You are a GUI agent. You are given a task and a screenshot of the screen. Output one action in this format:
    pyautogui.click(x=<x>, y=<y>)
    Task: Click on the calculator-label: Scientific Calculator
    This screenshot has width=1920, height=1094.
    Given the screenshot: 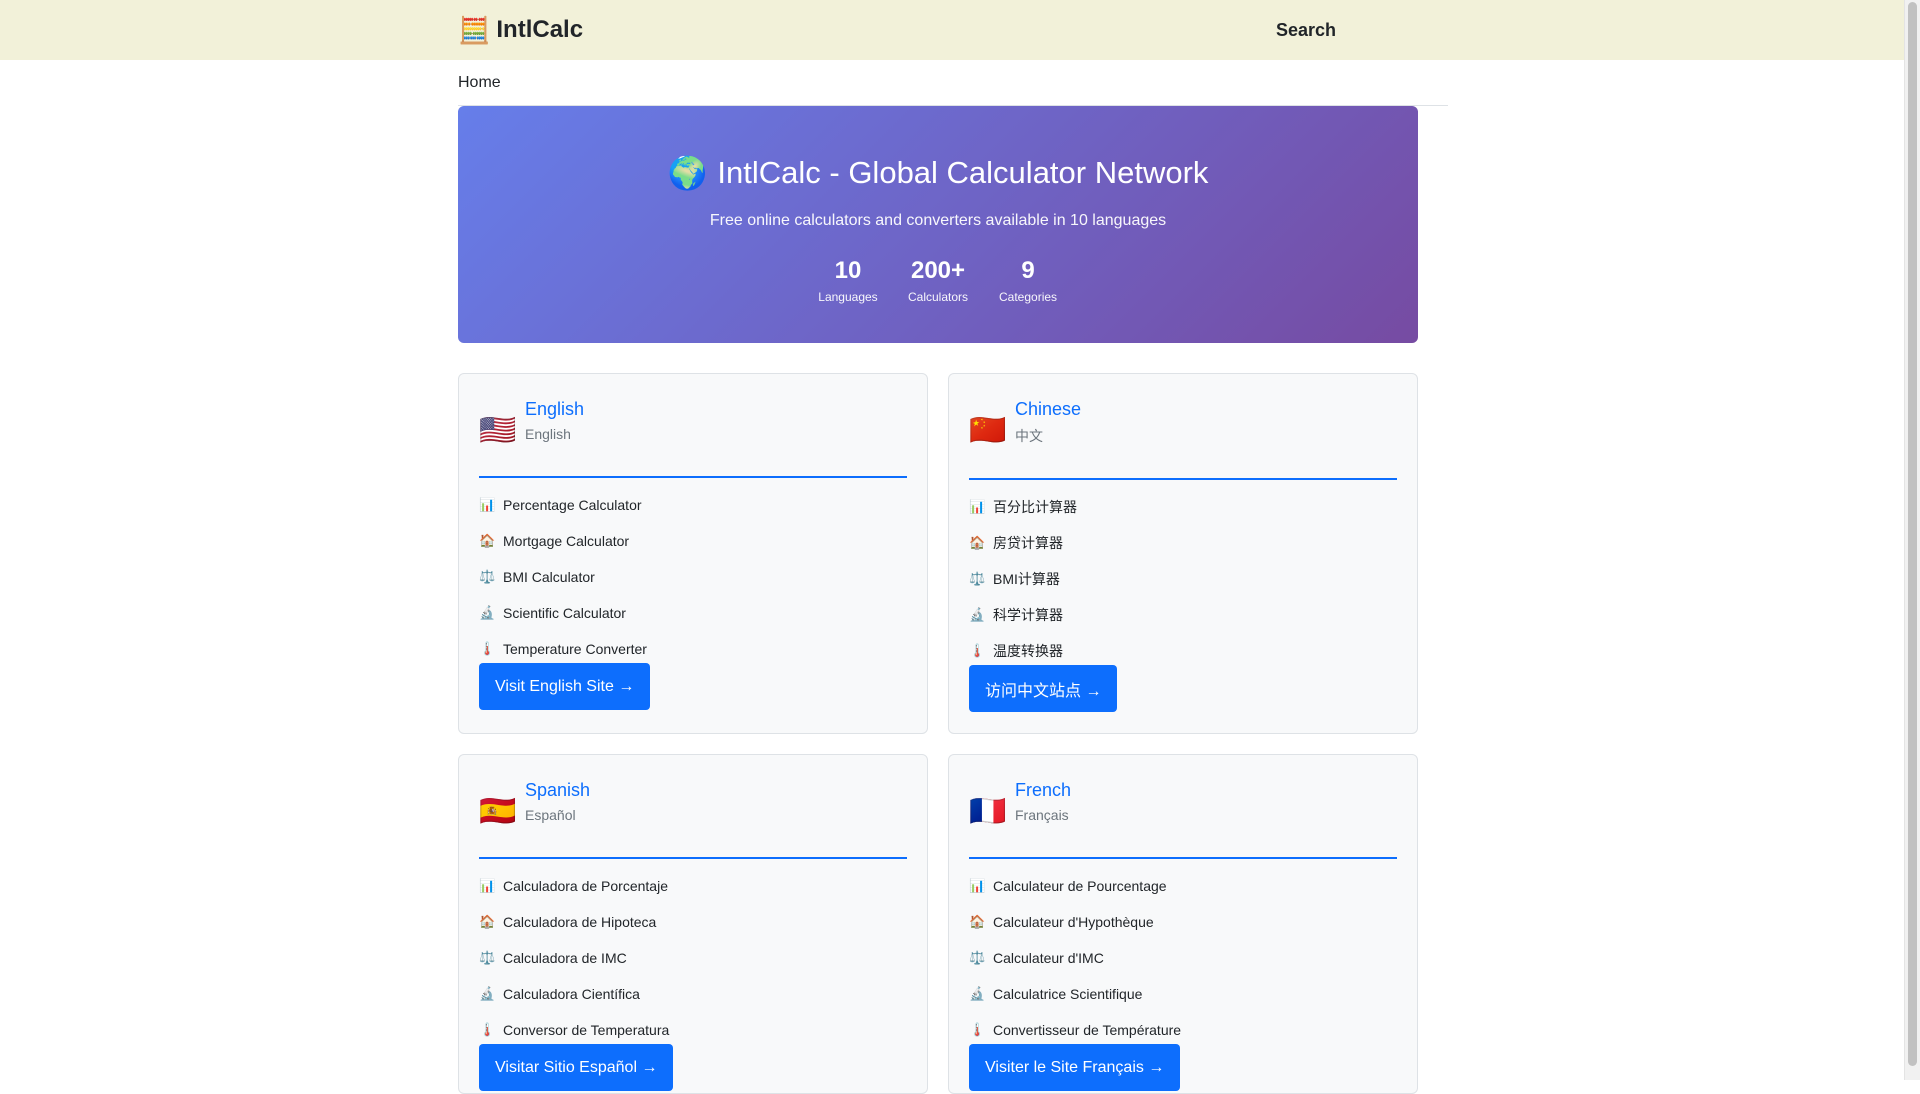 What is the action you would take?
    pyautogui.click(x=564, y=613)
    